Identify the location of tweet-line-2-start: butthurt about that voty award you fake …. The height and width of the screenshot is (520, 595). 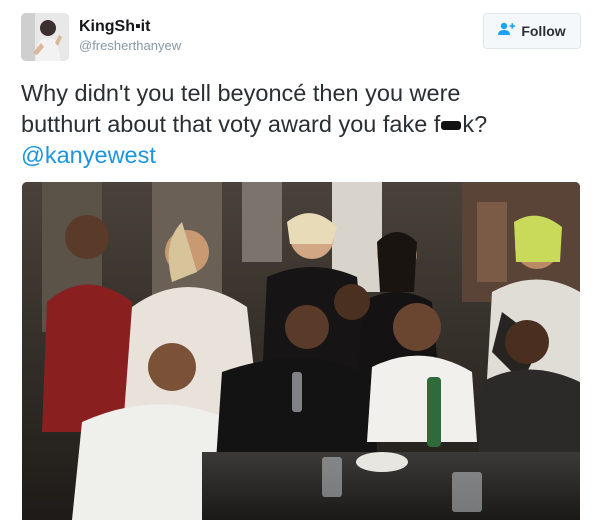
(231, 124).